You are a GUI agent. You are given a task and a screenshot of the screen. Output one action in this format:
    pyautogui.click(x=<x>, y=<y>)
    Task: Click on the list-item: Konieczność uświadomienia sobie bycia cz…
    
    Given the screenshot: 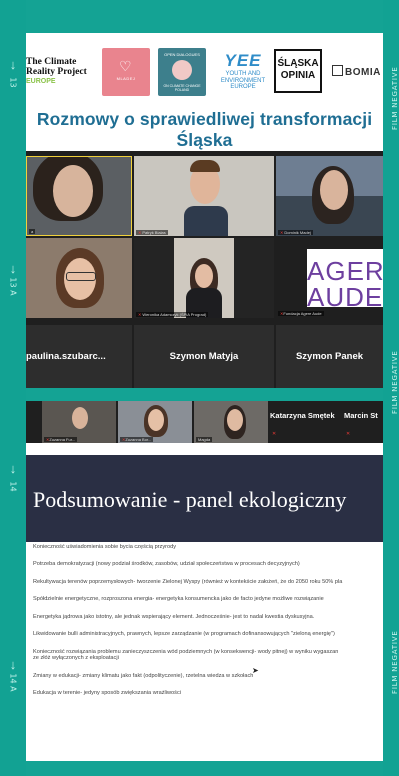 What is the action you would take?
    pyautogui.click(x=105, y=547)
    